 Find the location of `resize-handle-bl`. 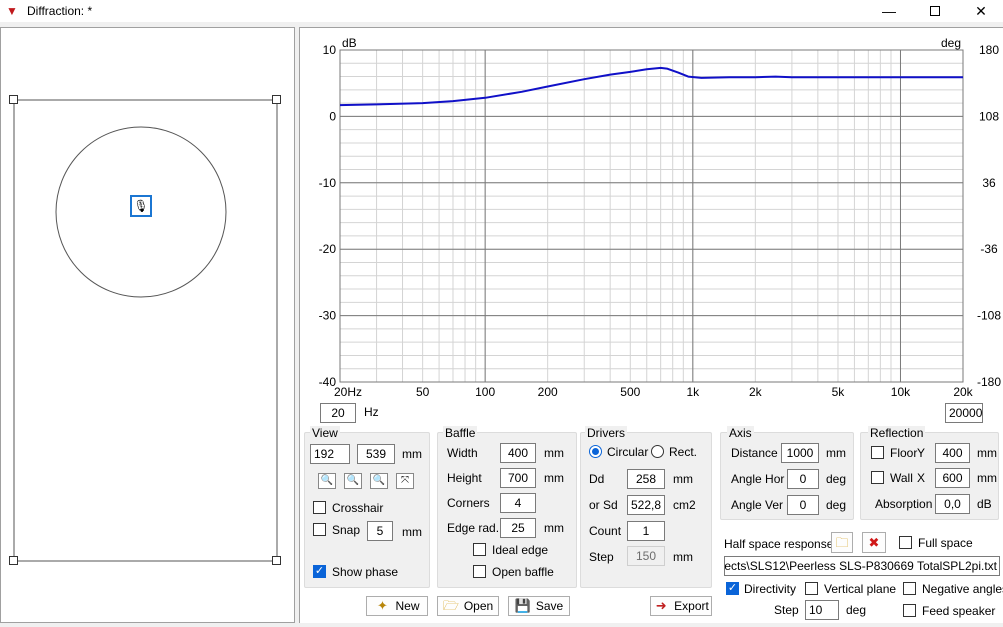

resize-handle-bl is located at coordinates (13, 560).